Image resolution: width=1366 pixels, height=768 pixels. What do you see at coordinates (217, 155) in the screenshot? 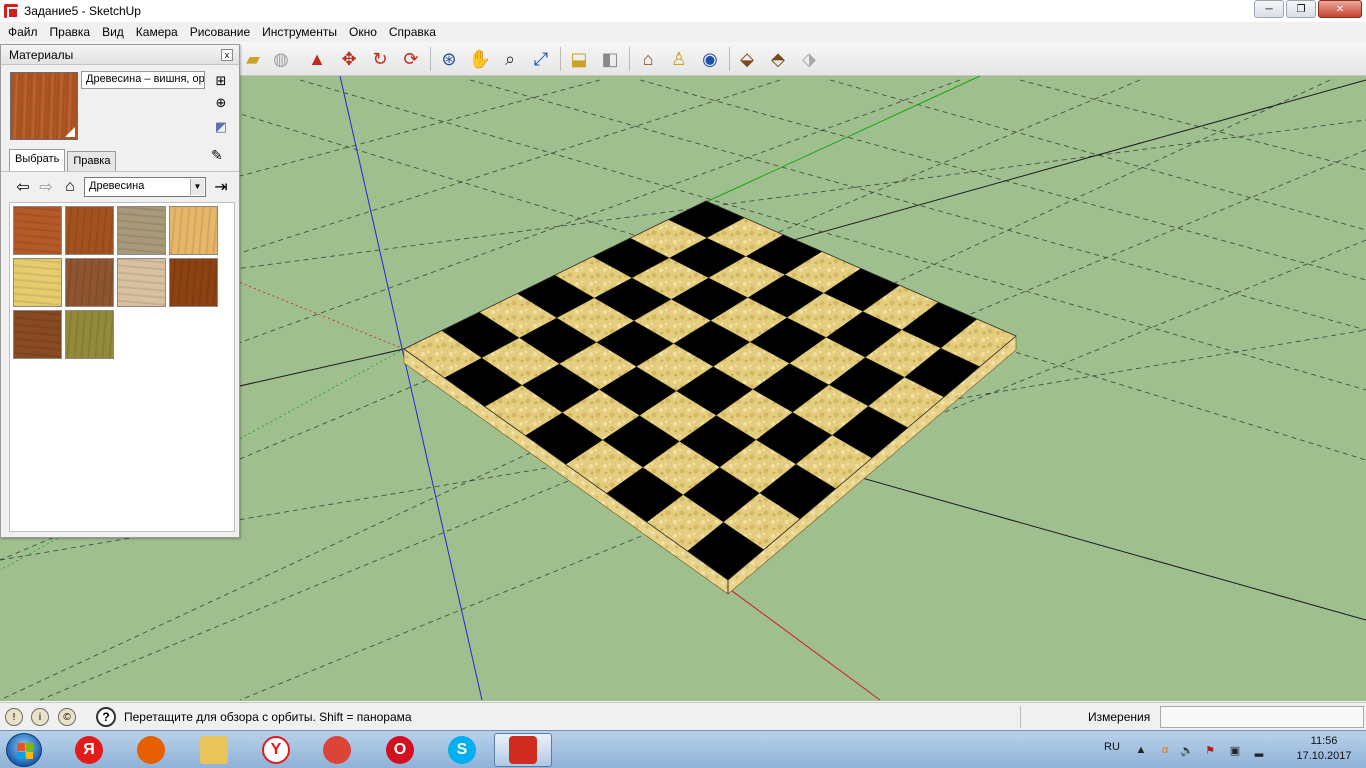
I see `eyedropper-icon: ✎` at bounding box center [217, 155].